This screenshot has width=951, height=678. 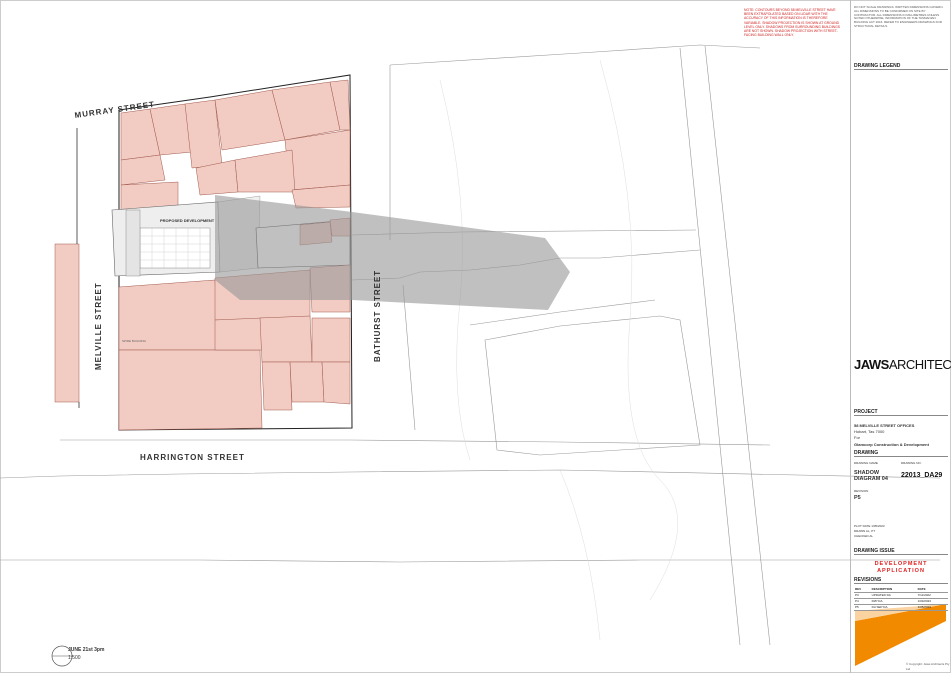 I want to click on client-name: Glamcorp Construction & Development, so click(x=891, y=444).